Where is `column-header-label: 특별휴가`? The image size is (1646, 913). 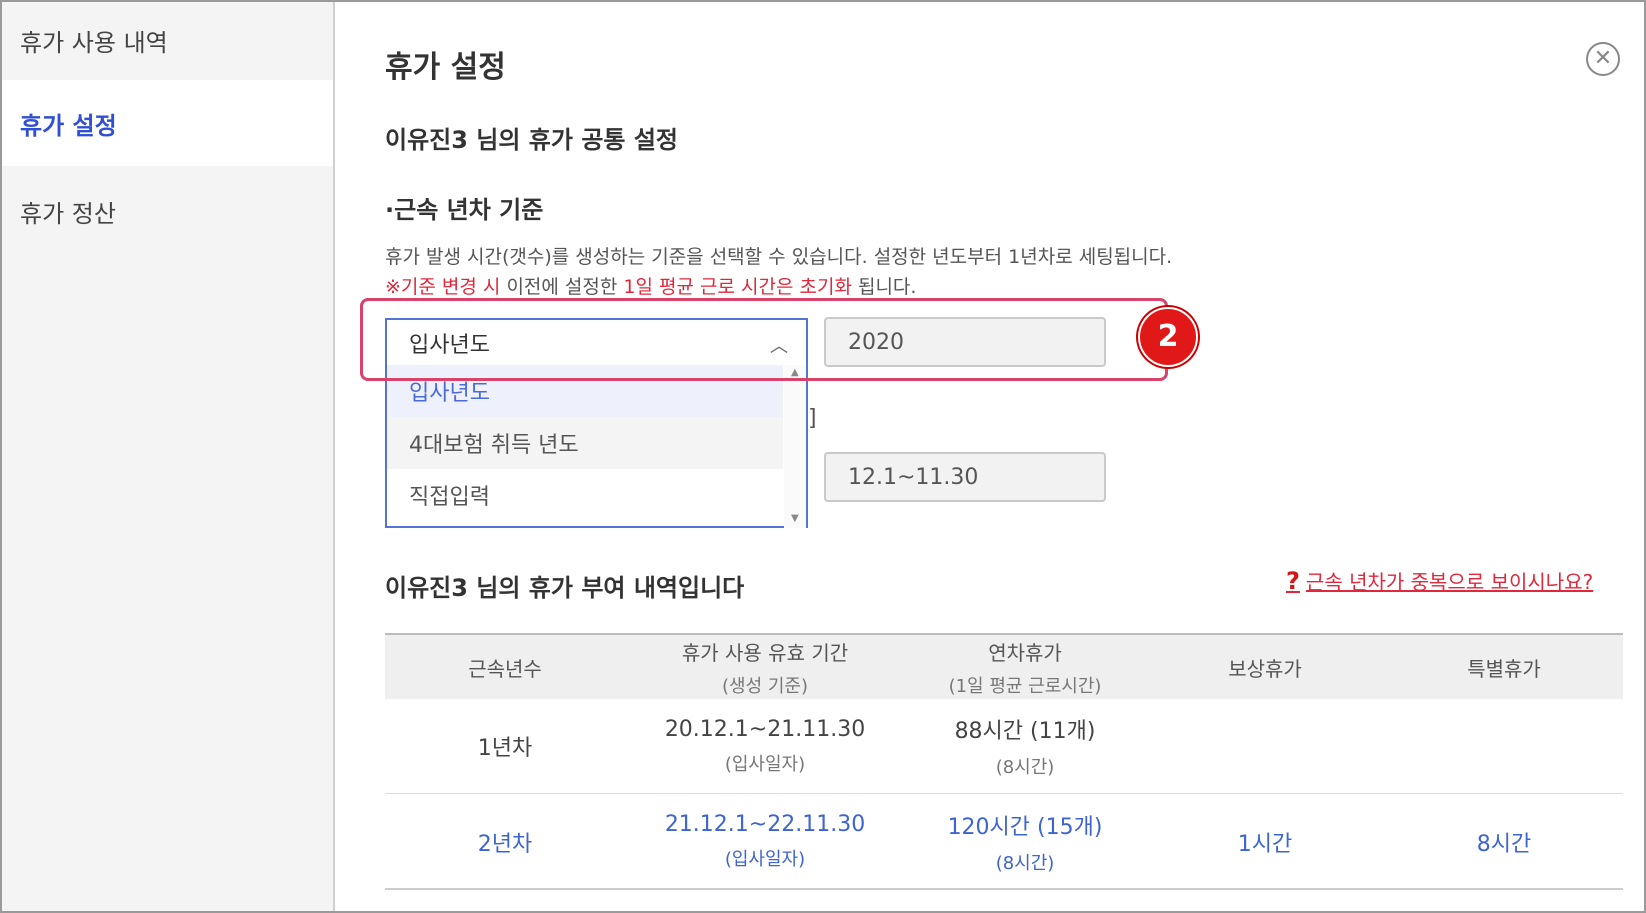 column-header-label: 특별휴가 is located at coordinates (1504, 668).